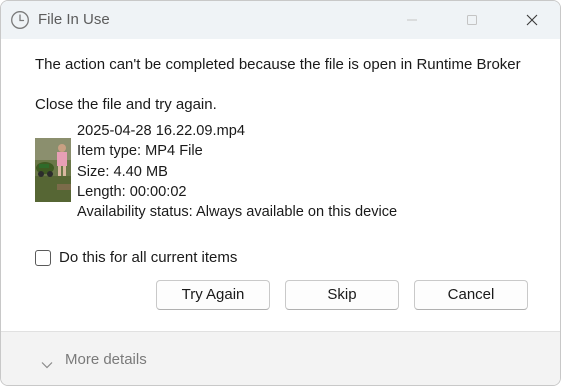 Image resolution: width=561 pixels, height=386 pixels. I want to click on chevron-down-icon, so click(47, 365).